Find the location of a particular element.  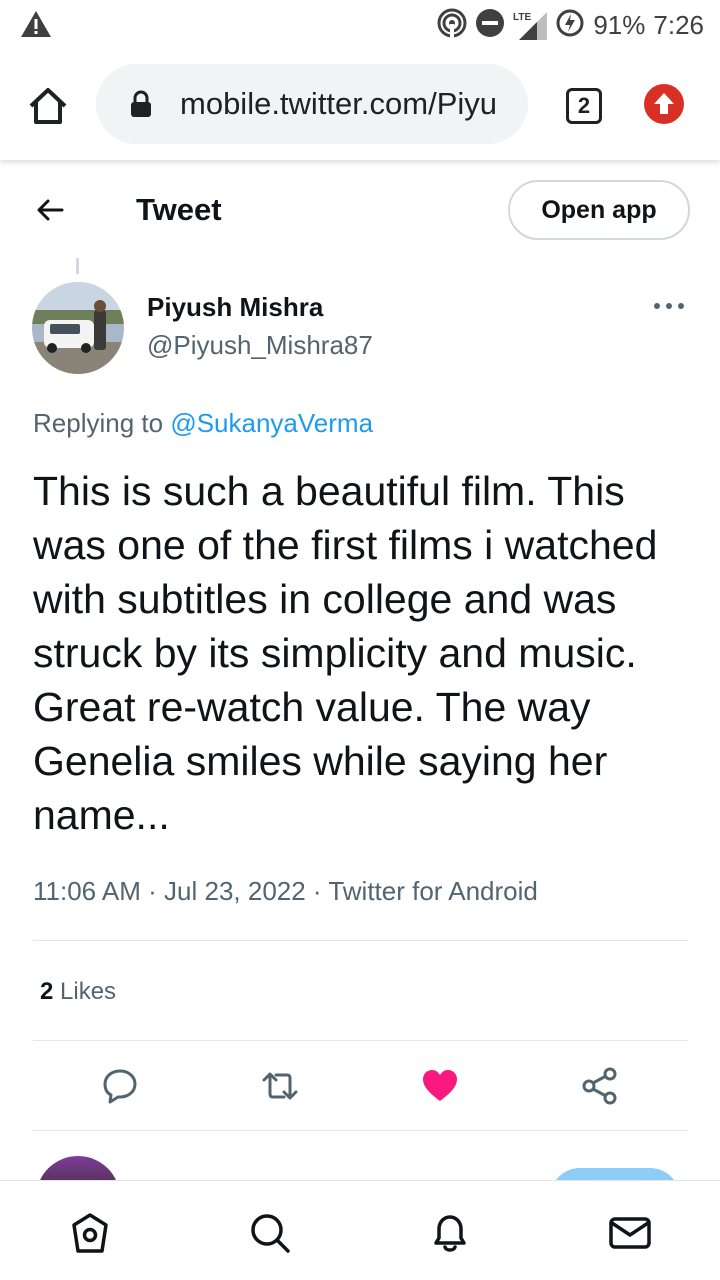

back-button is located at coordinates (50, 210).